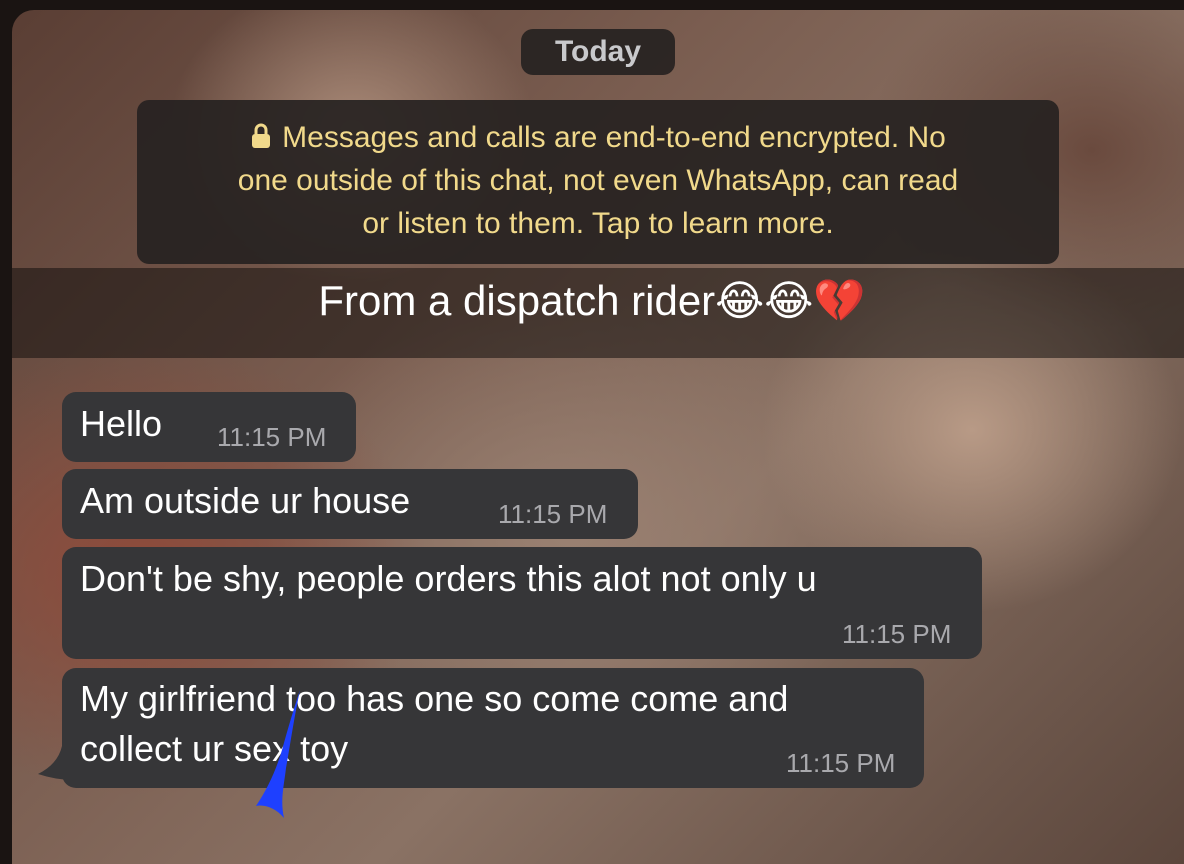 This screenshot has height=864, width=1184. What do you see at coordinates (598, 223) in the screenshot?
I see `encryption-line-3: or listen to them. Tap to learn more.` at bounding box center [598, 223].